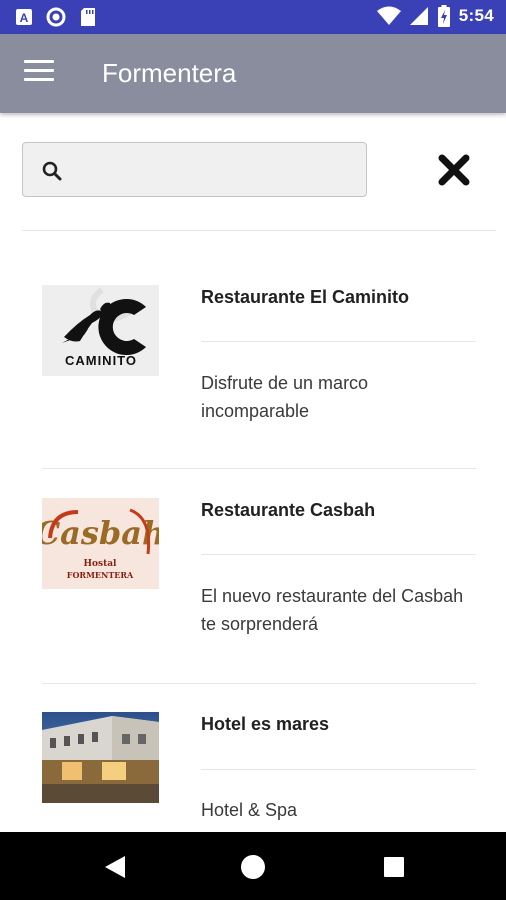  What do you see at coordinates (285, 397) in the screenshot?
I see `item-description: Disfrute de un marco incomparable` at bounding box center [285, 397].